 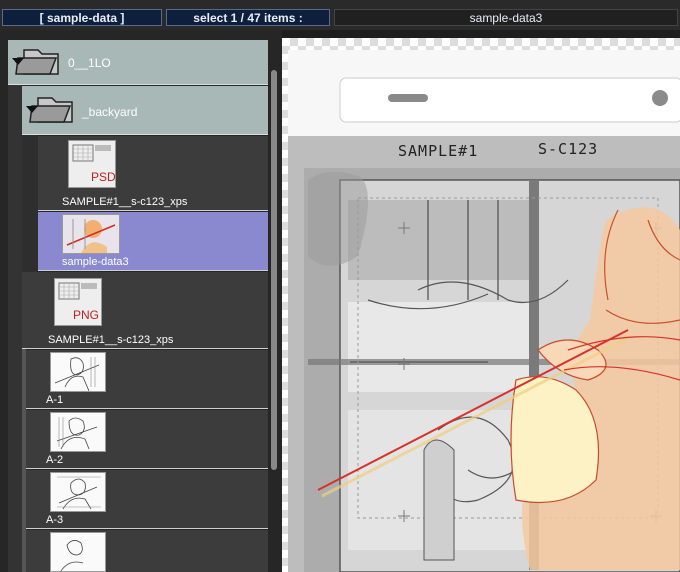 What do you see at coordinates (147, 499) in the screenshot?
I see `list-item: A-3` at bounding box center [147, 499].